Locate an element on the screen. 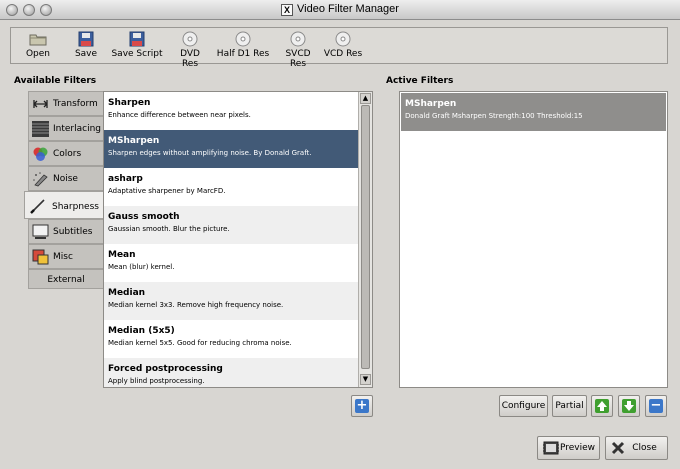  save-script-button: Save Script is located at coordinates (137, 45).